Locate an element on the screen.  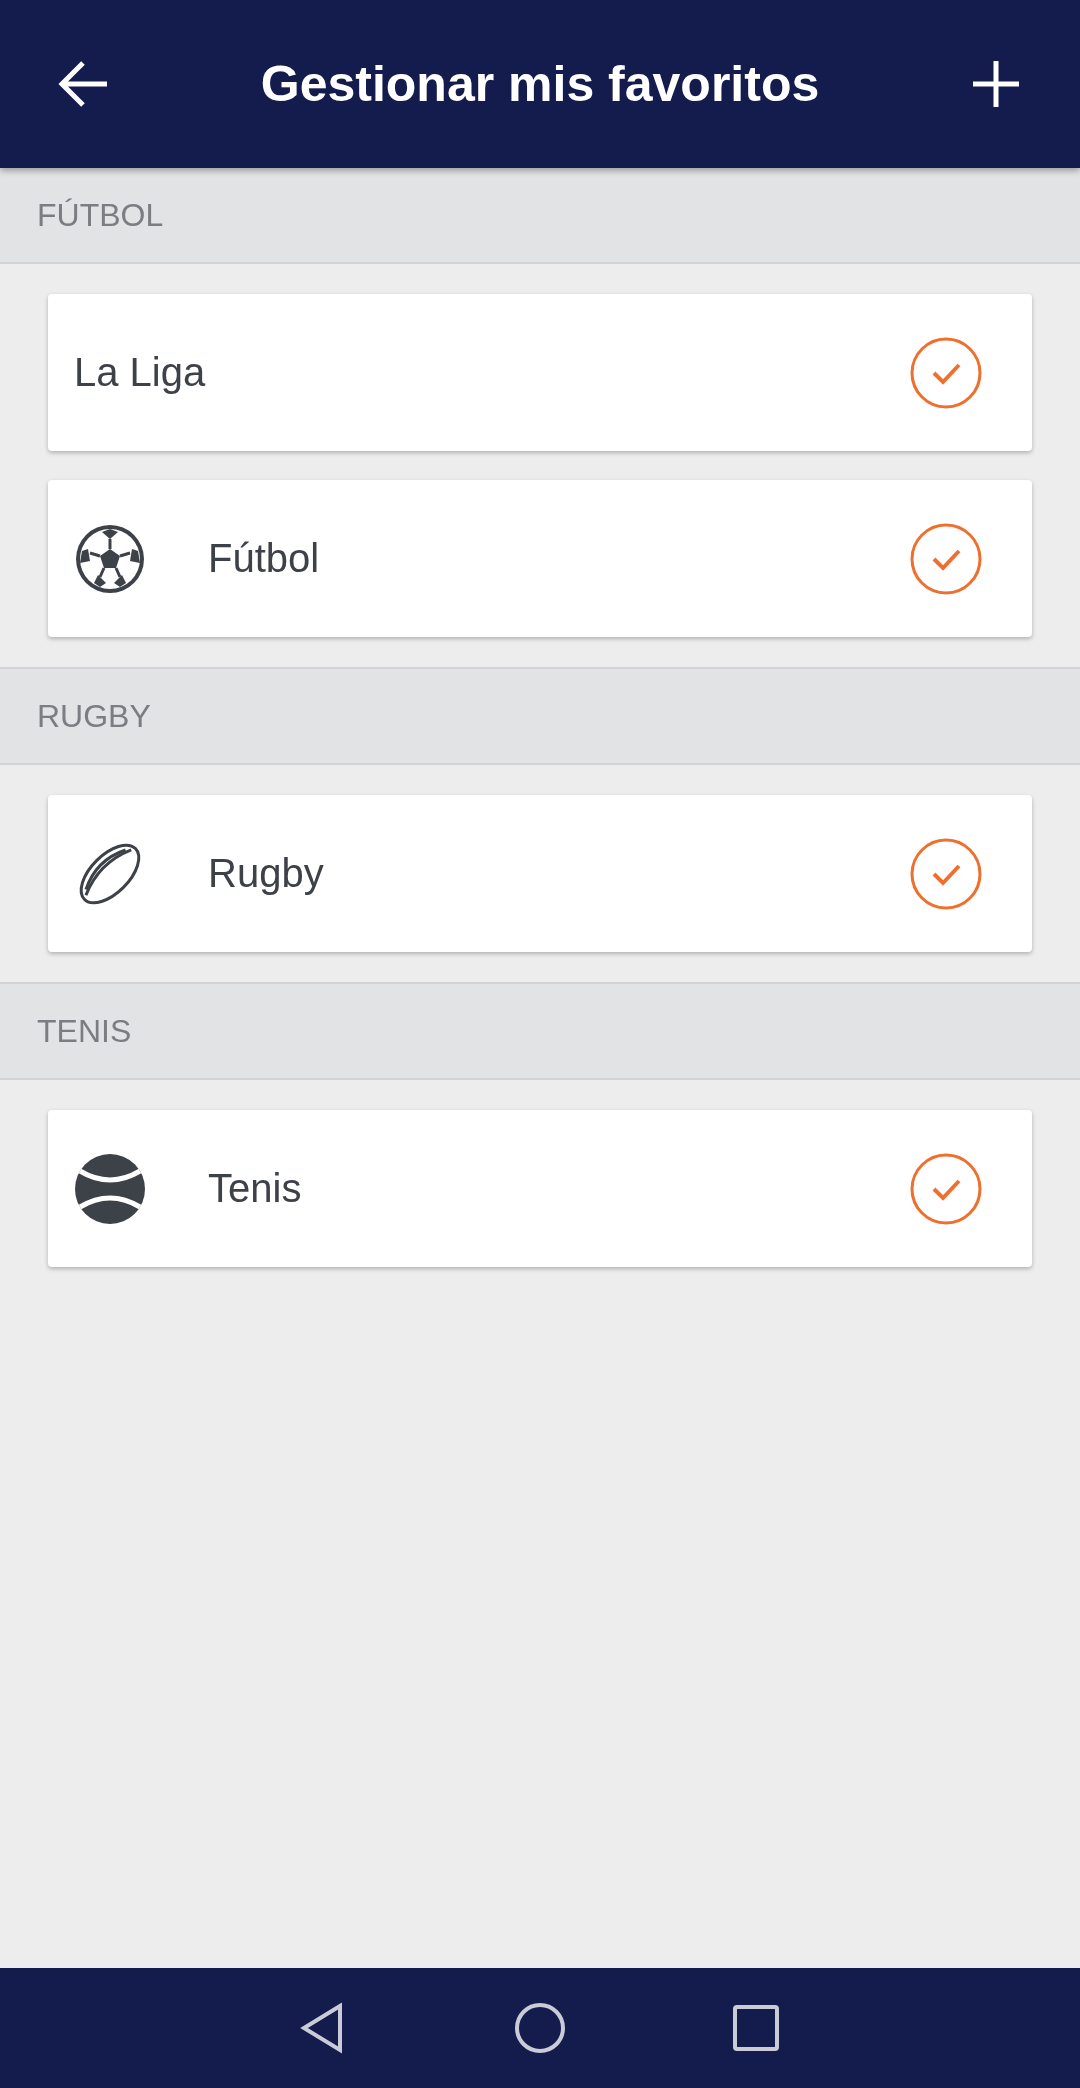
home-circle-icon is located at coordinates (540, 2028).